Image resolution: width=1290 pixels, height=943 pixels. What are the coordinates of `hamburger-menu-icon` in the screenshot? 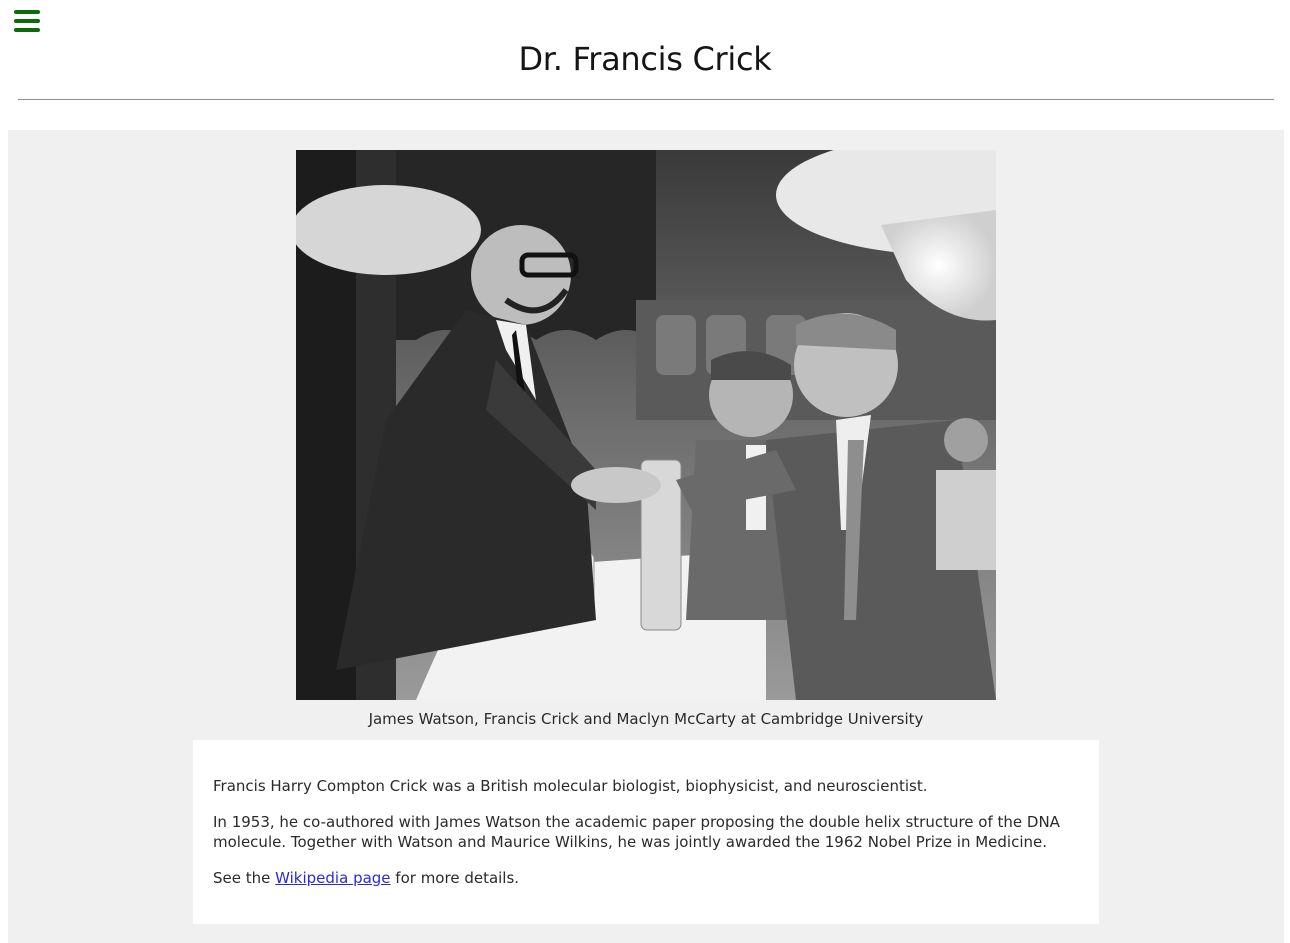 It's located at (27, 21).